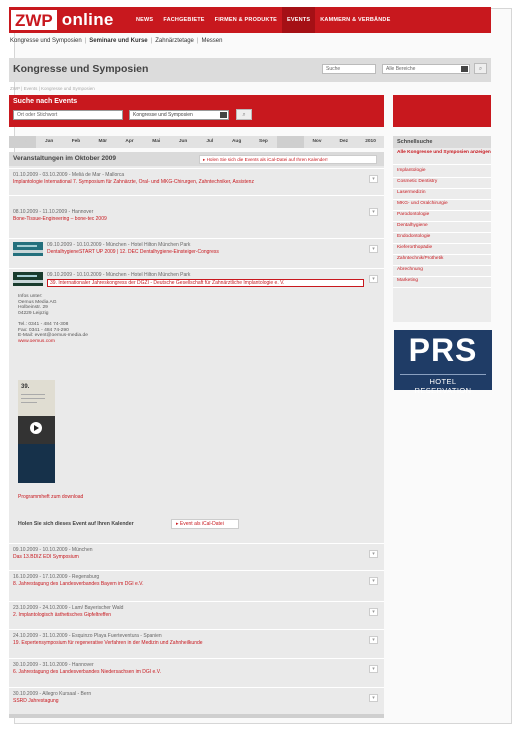  Describe the element at coordinates (156, 142) in the screenshot. I see `tab-month: Mai` at that location.